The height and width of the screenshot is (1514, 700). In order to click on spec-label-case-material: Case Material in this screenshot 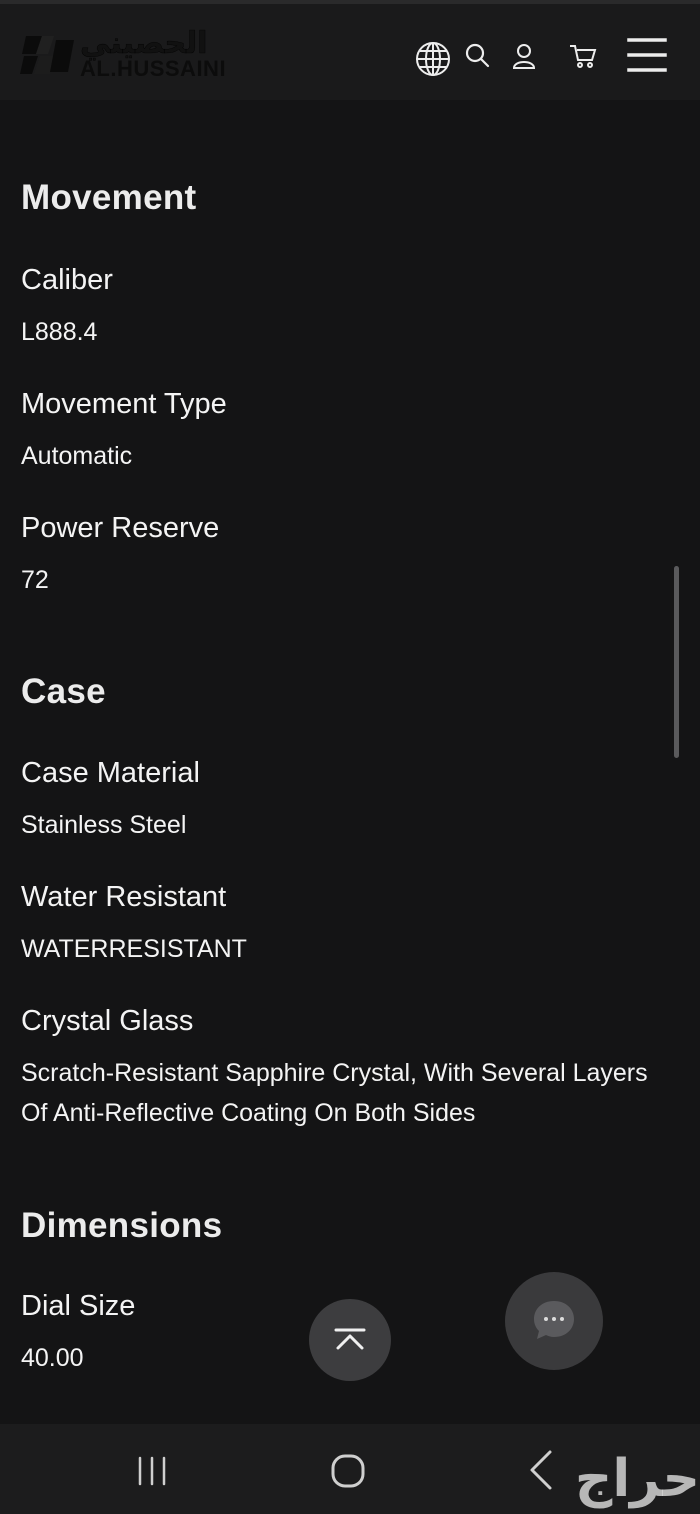, I will do `click(110, 773)`.